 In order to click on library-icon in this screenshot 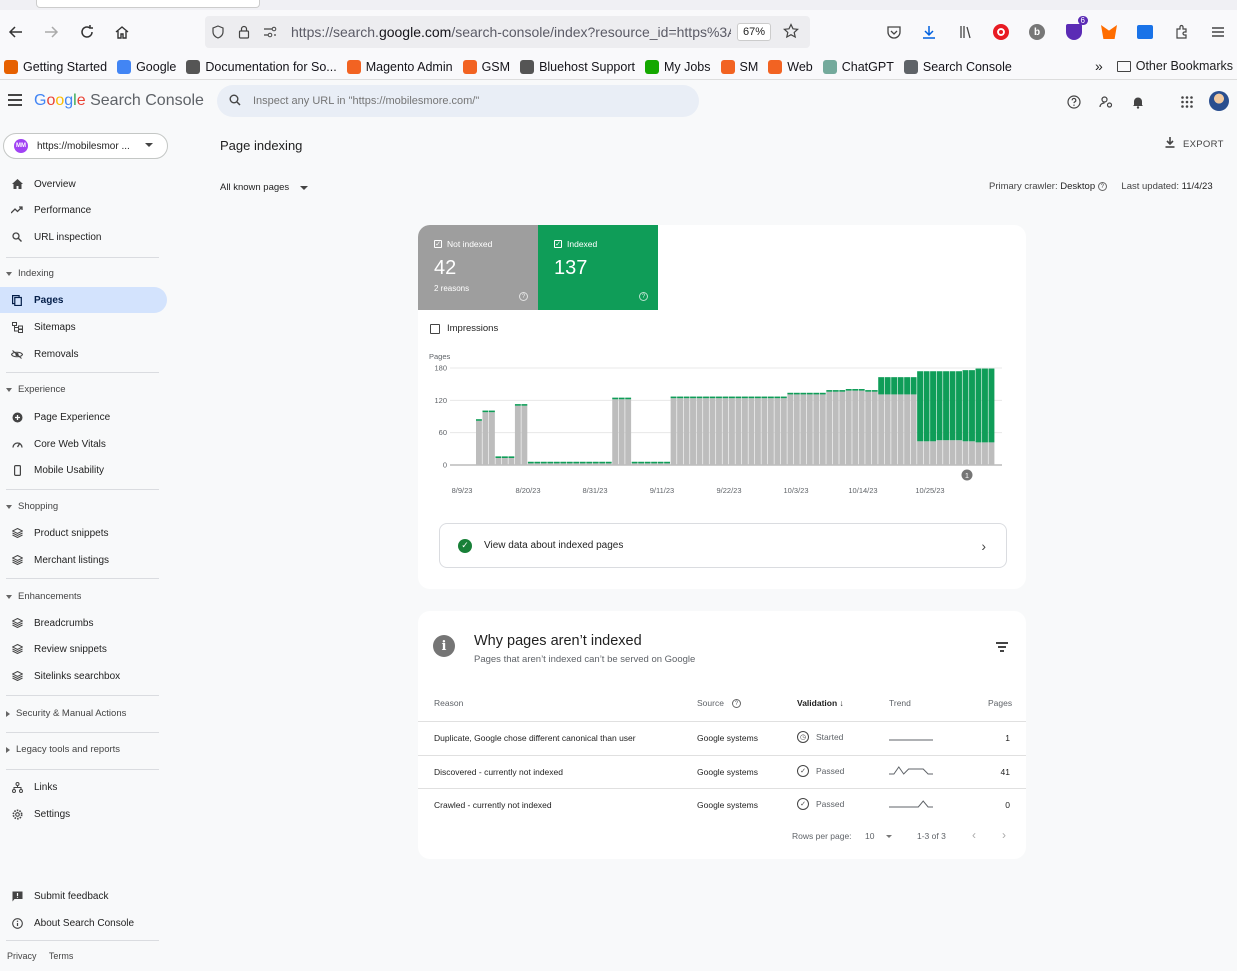, I will do `click(966, 32)`.